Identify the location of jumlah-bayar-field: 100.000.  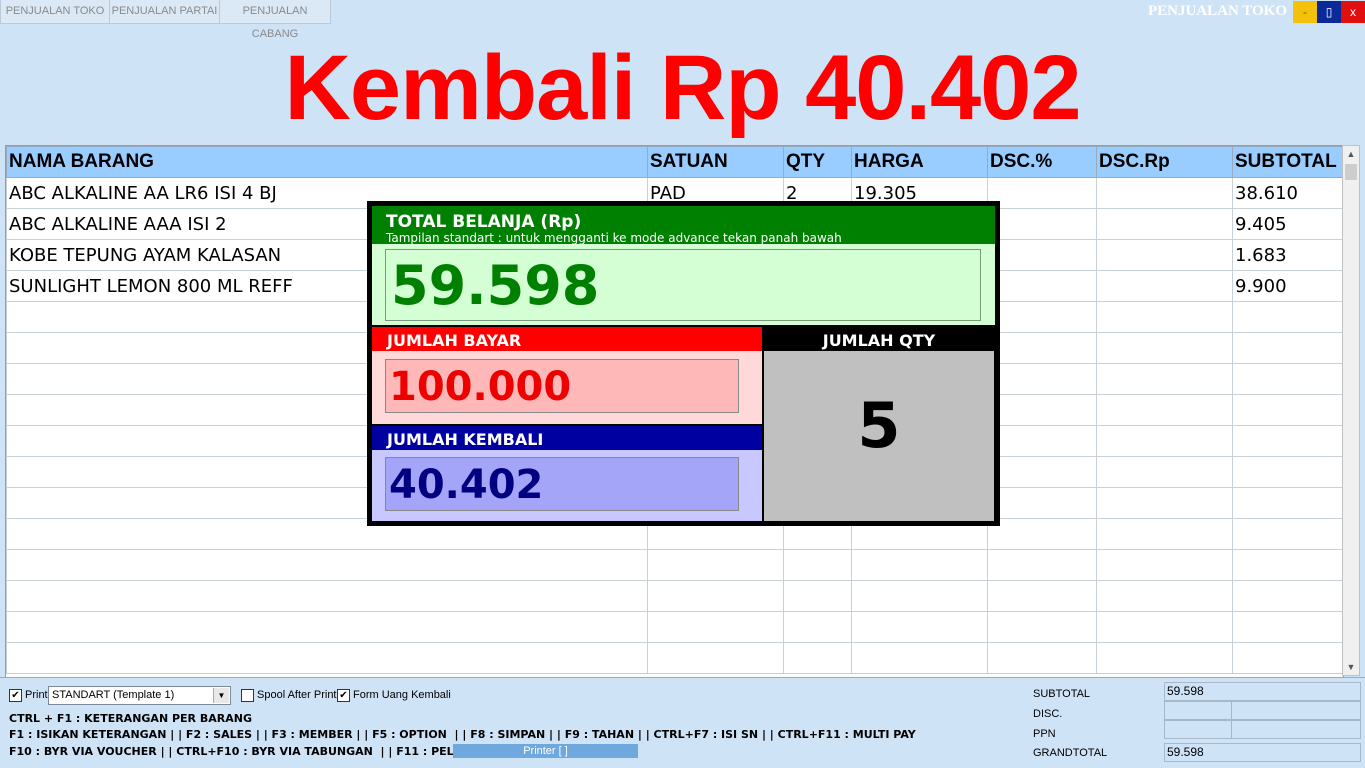
(562, 386).